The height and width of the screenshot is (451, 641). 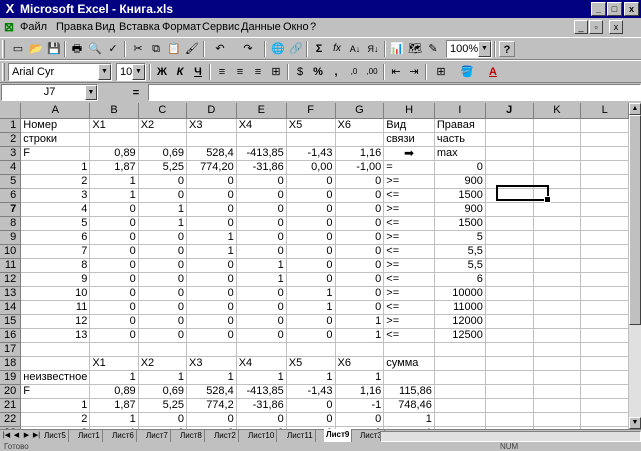 I want to click on cell-e6: 0, so click(x=261, y=195).